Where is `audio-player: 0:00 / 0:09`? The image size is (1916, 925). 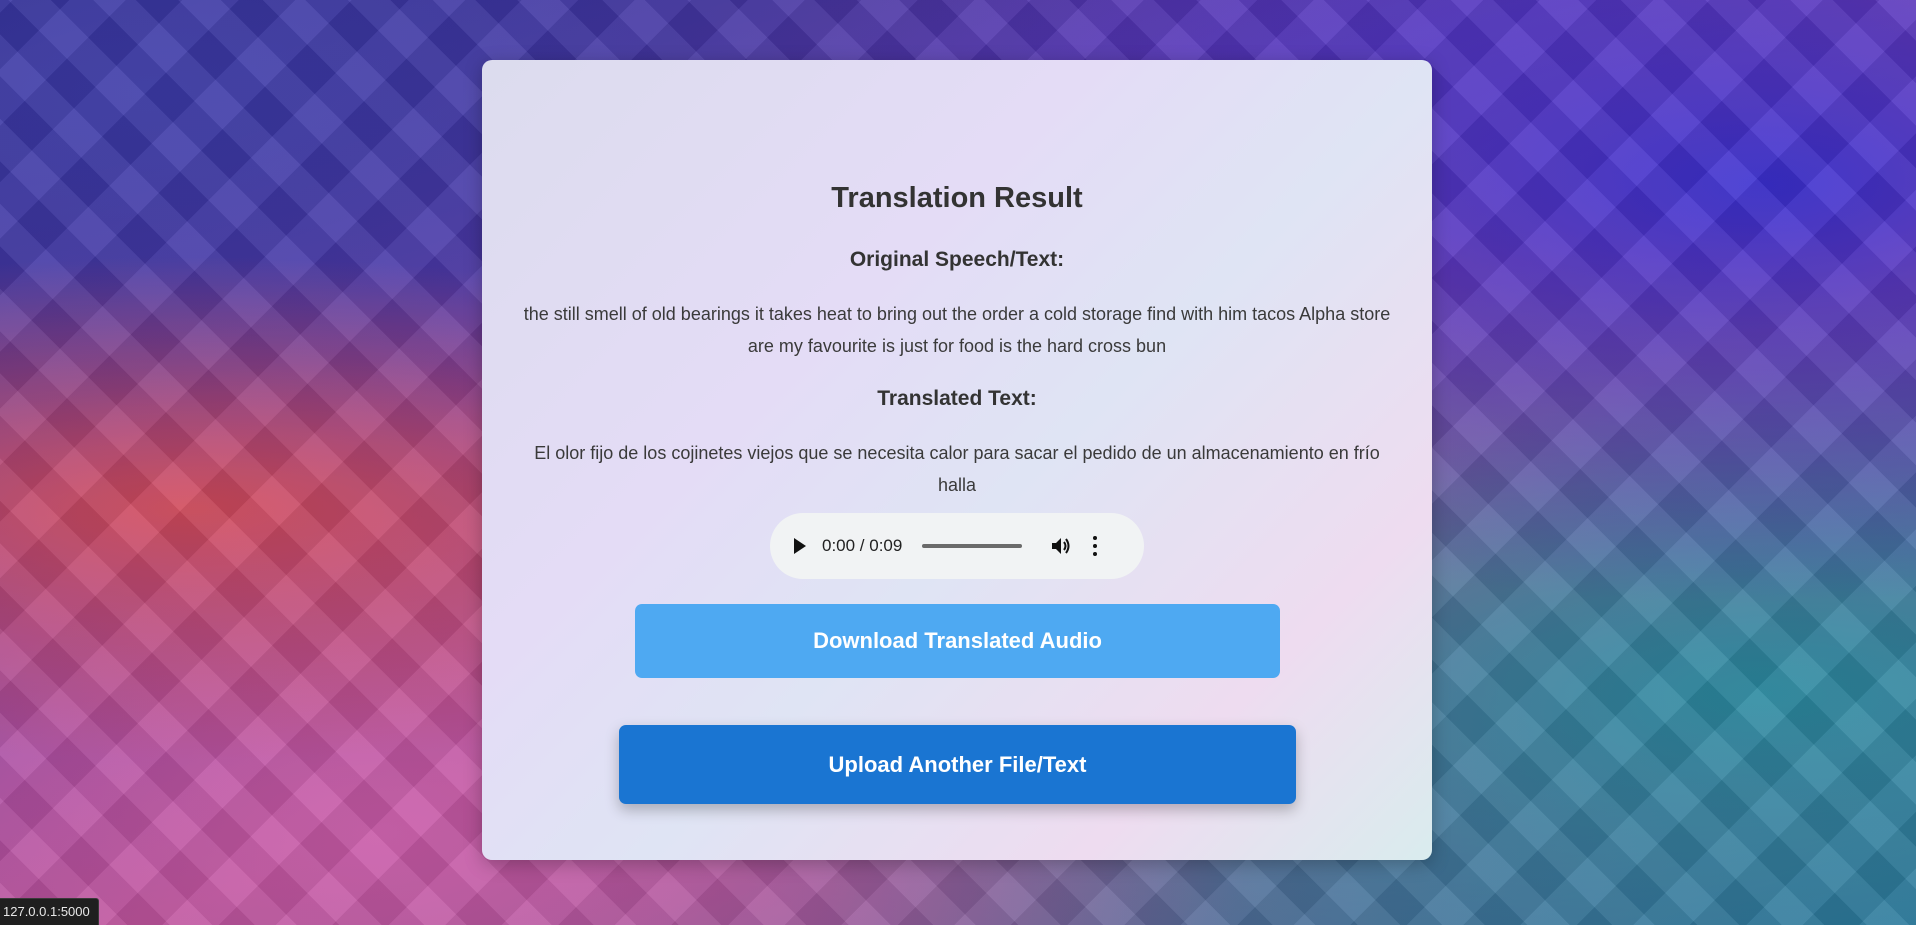
audio-player: 0:00 / 0:09 is located at coordinates (957, 546).